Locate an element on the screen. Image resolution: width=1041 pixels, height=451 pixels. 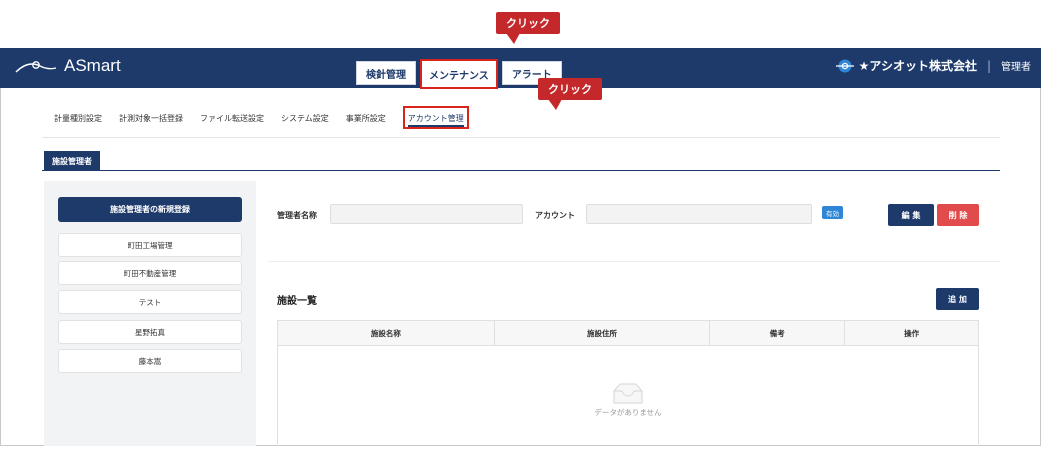
facility-table: 施設名称 施設住所 備考 操作 is located at coordinates (628, 333).